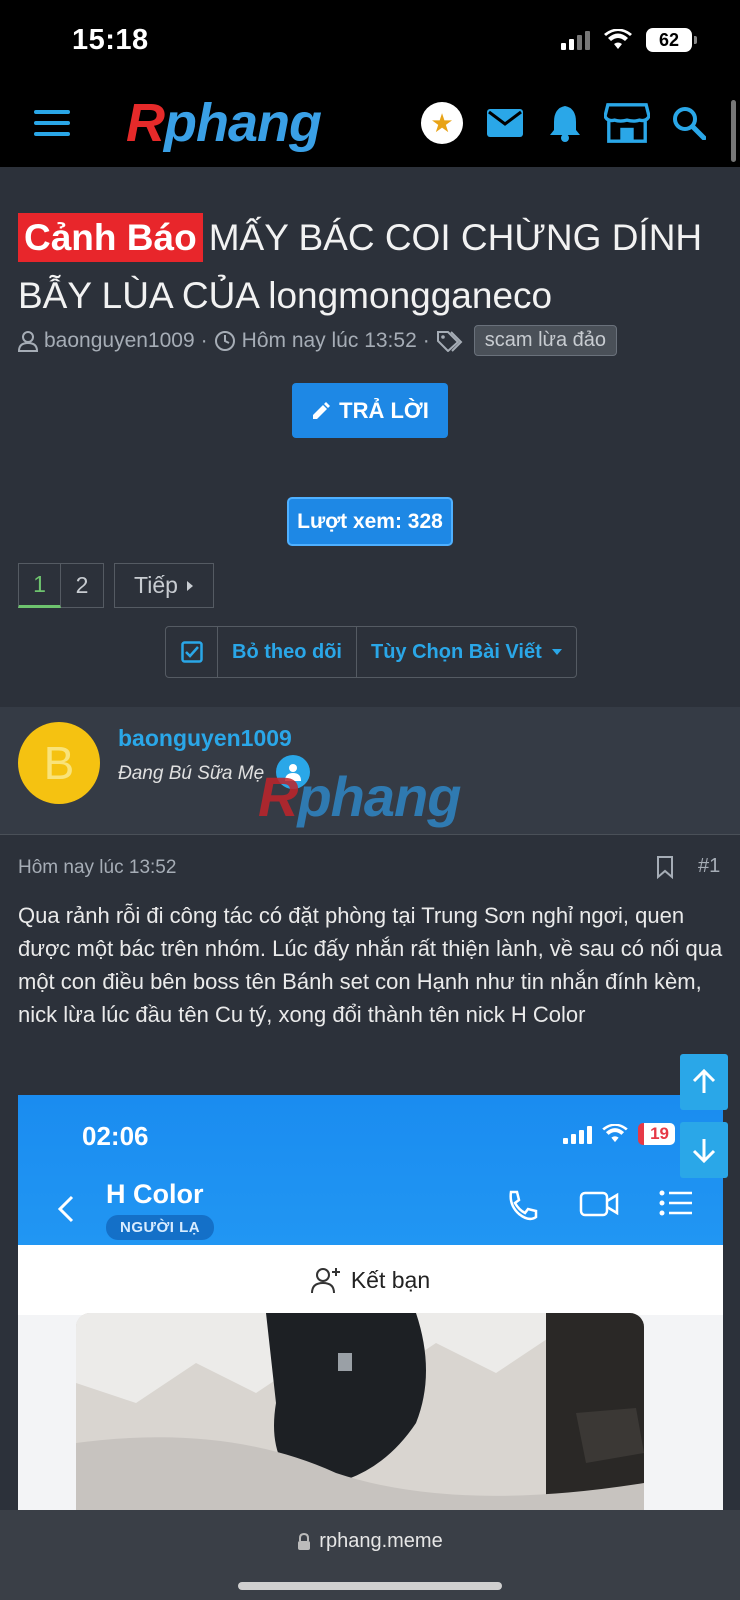 The image size is (740, 1600). Describe the element at coordinates (243, 123) in the screenshot. I see `logo-text: phang` at that location.